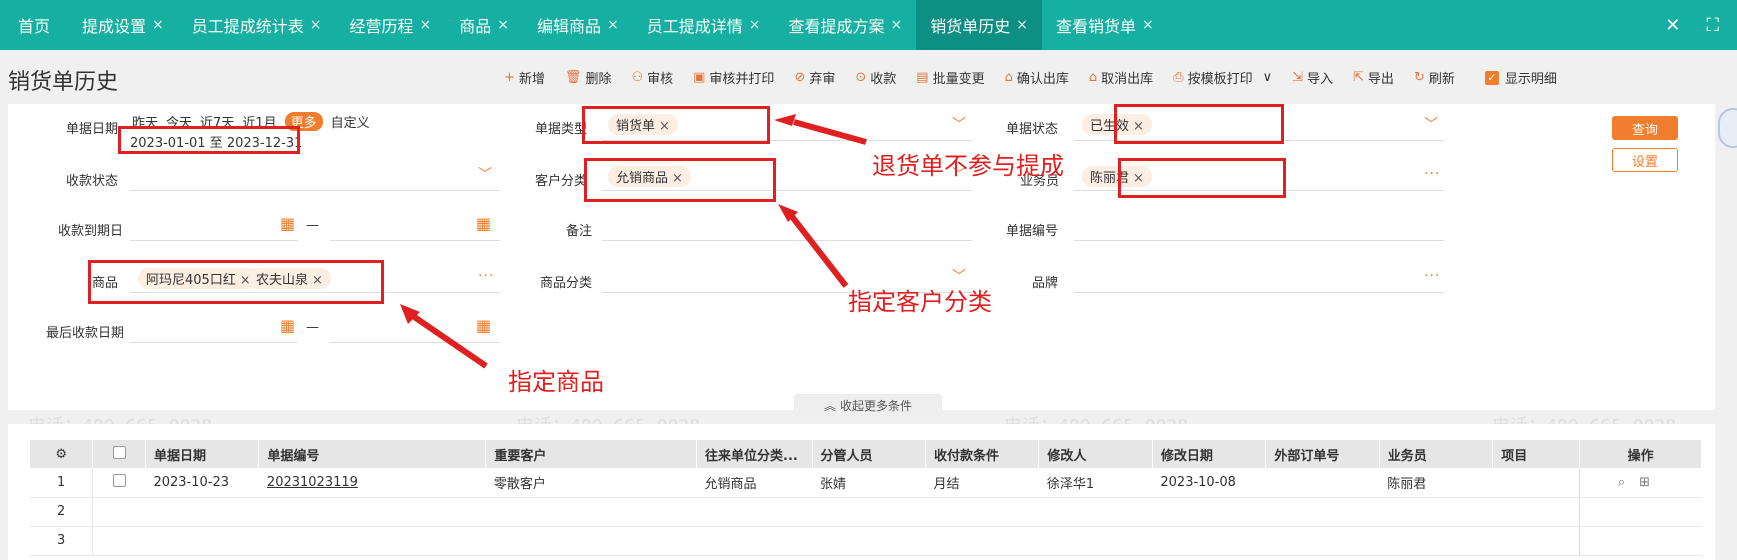 The image size is (1737, 560). What do you see at coordinates (1645, 160) in the screenshot?
I see `settings-button: 设置` at bounding box center [1645, 160].